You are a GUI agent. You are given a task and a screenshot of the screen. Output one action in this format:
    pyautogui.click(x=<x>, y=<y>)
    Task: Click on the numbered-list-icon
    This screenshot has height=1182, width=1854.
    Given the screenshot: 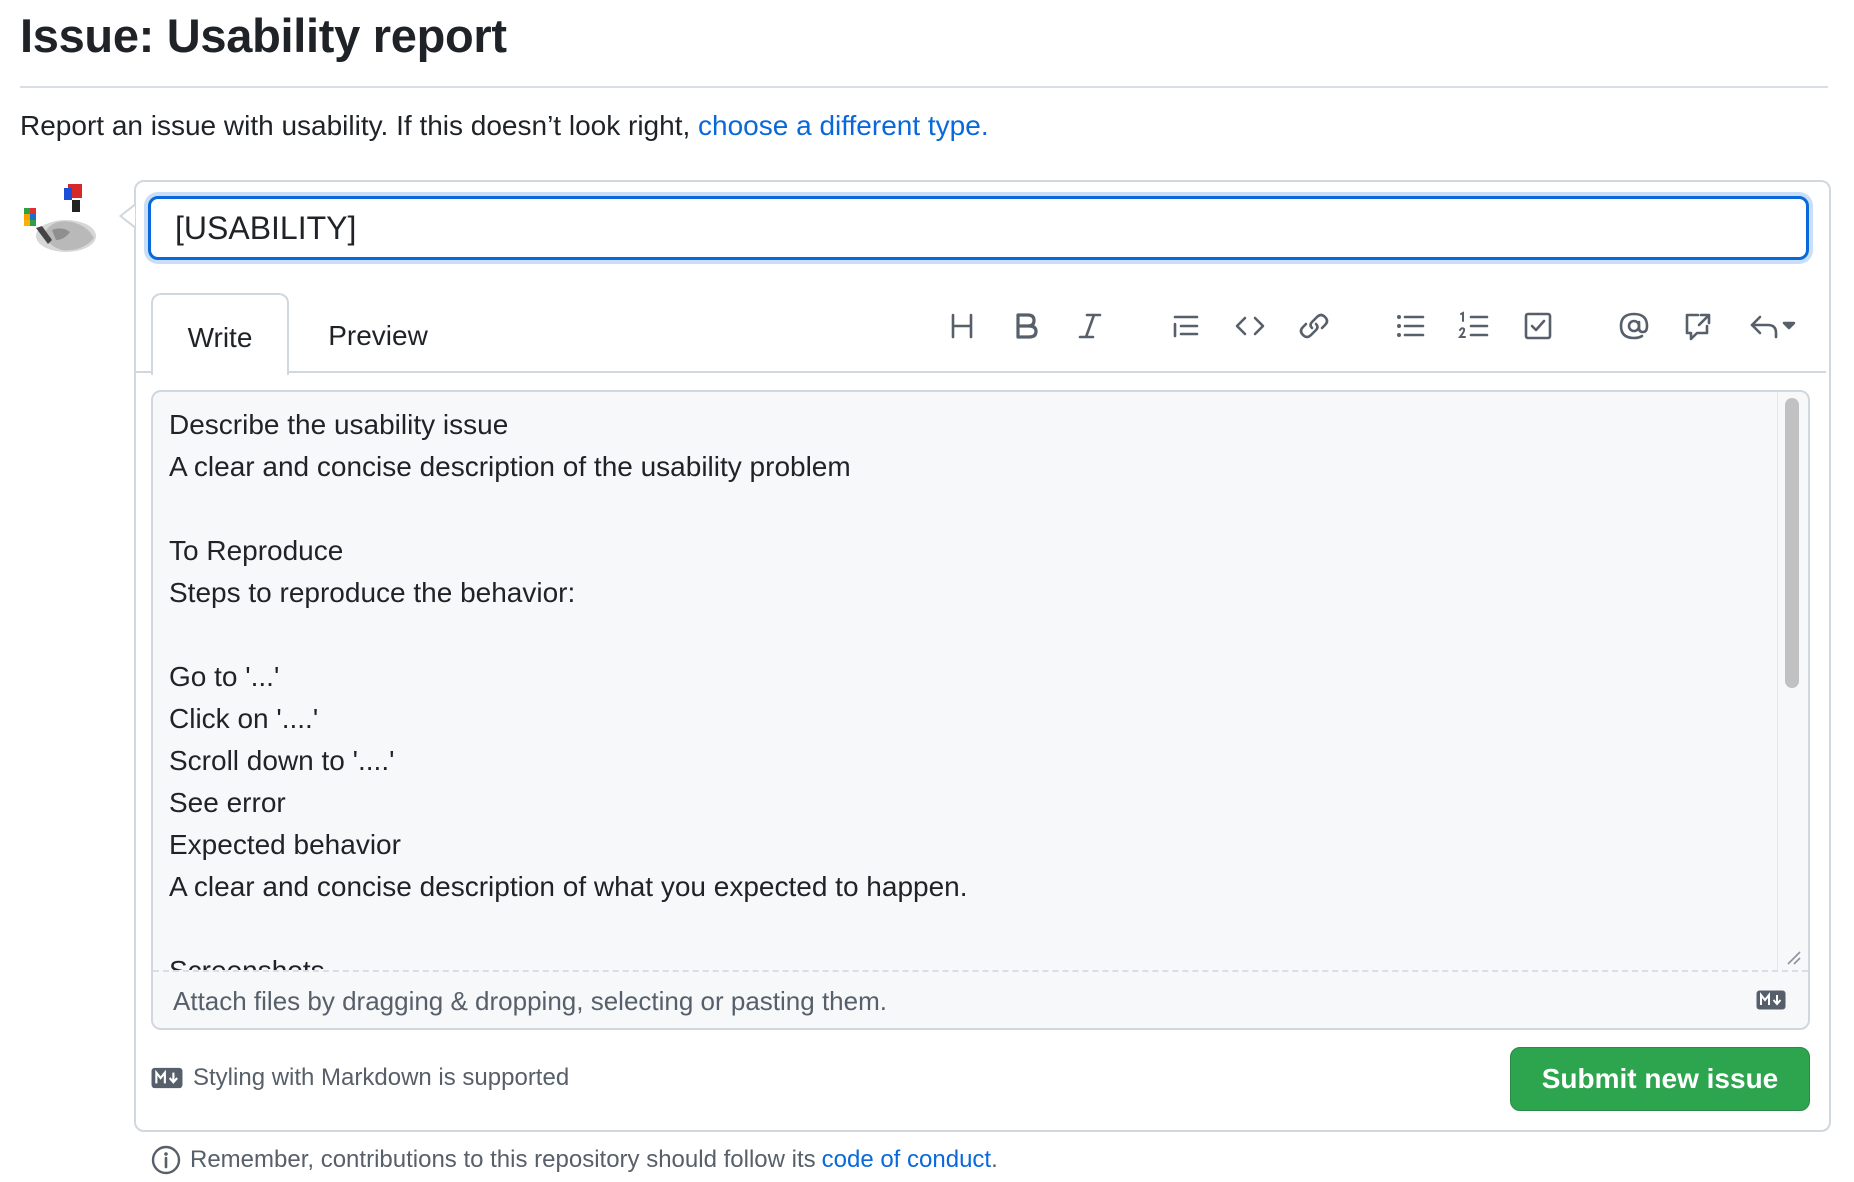 What is the action you would take?
    pyautogui.click(x=1474, y=326)
    